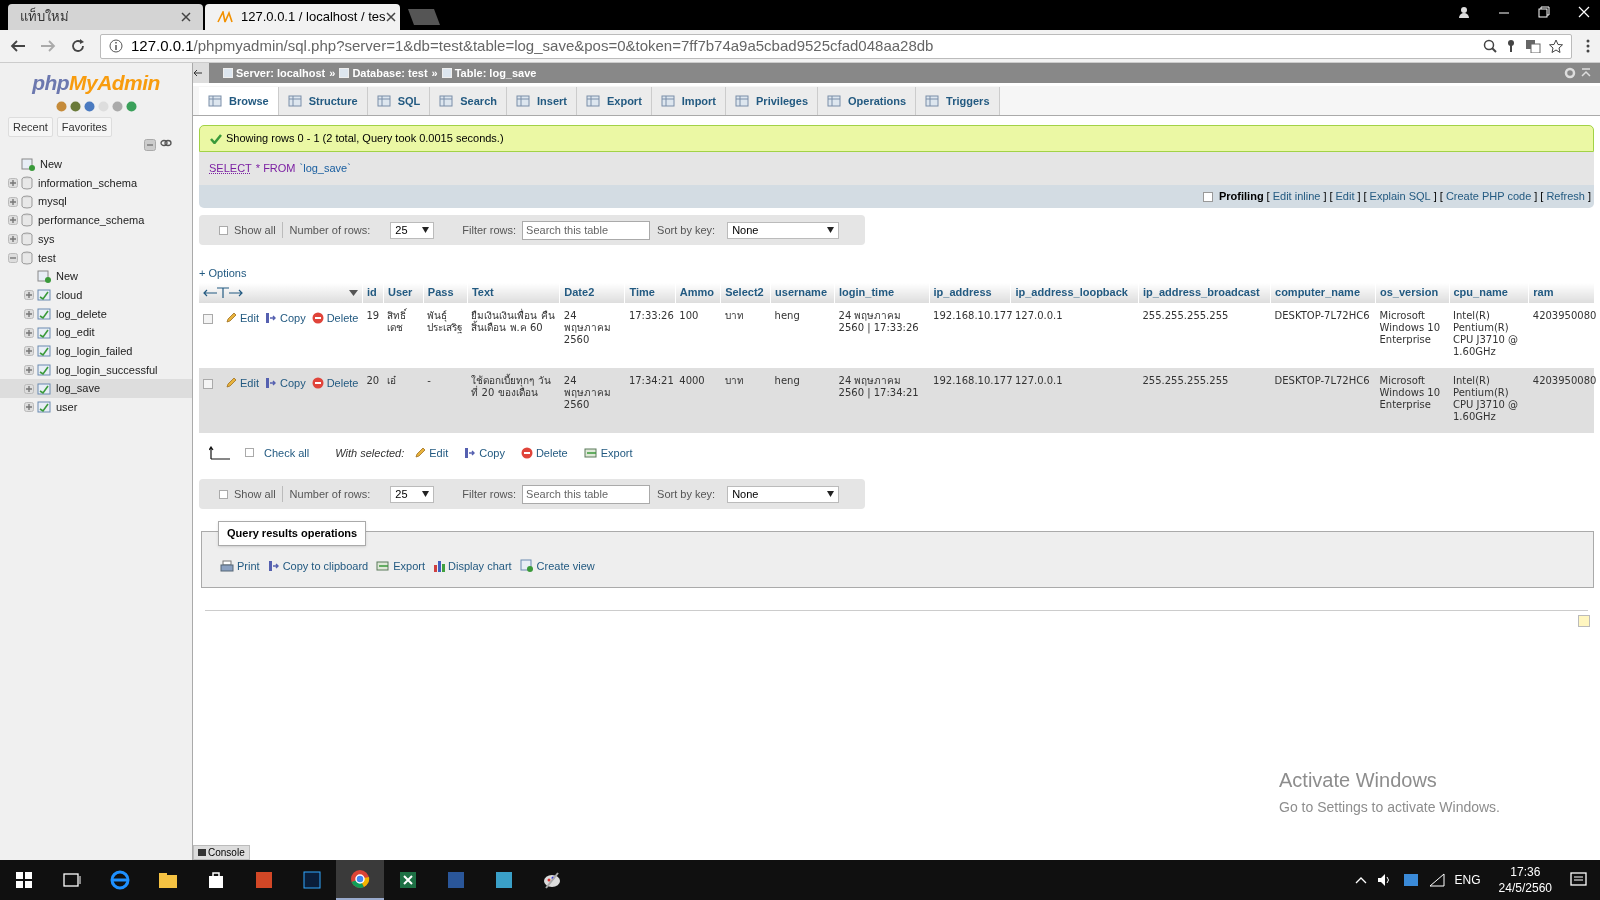  I want to click on nav-tab: Triggers, so click(958, 101).